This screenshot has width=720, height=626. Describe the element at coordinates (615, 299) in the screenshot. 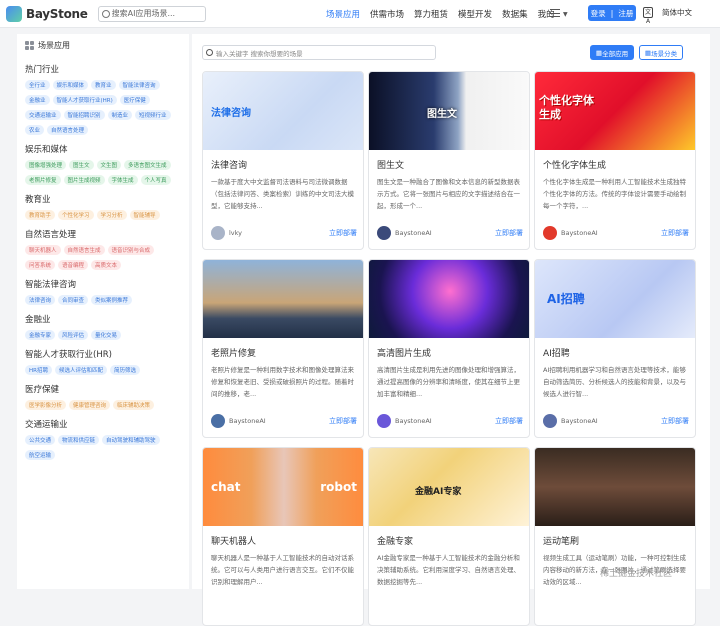

I see `card-thumbnail: AI招聘` at that location.